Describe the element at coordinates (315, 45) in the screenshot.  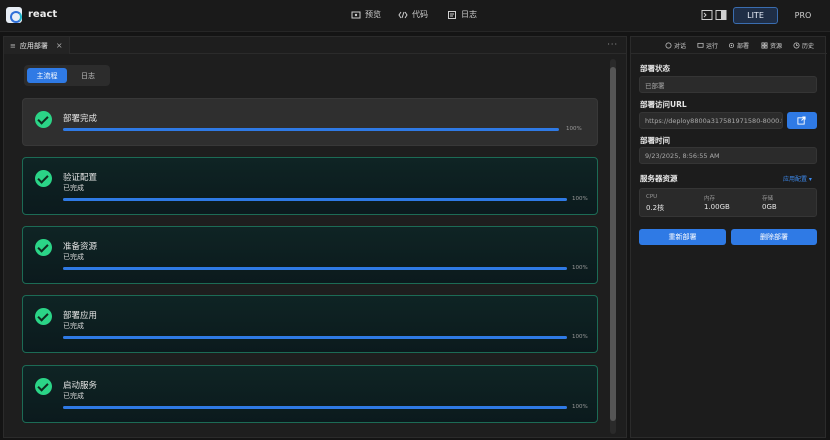
I see `editor-tab-bar: ≡ 应用部署 × ···` at that location.